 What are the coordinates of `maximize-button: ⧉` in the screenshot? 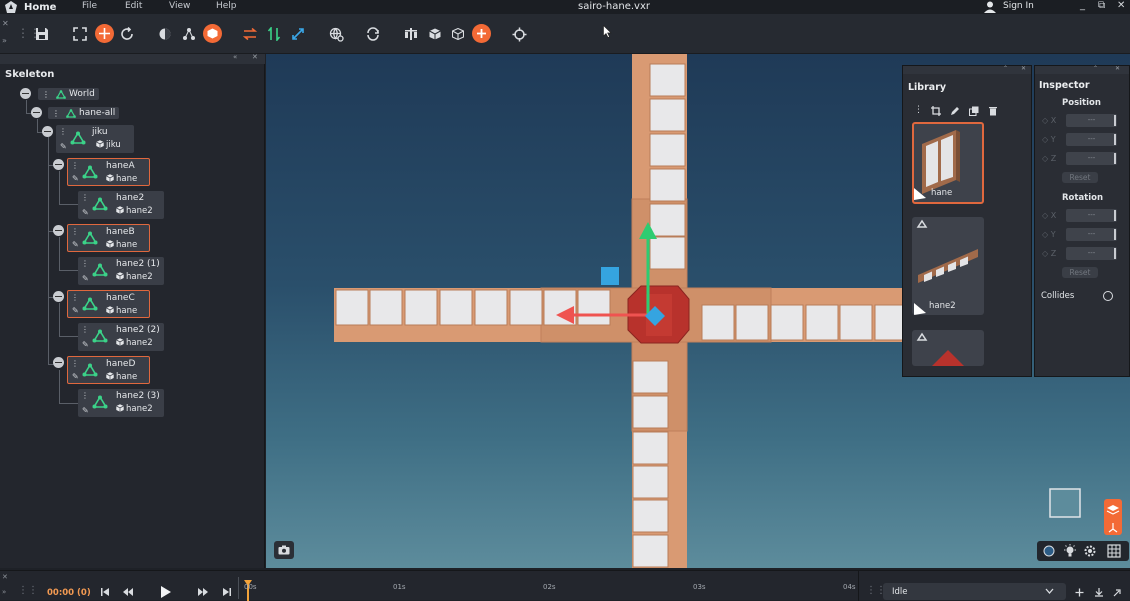 It's located at (1101, 5).